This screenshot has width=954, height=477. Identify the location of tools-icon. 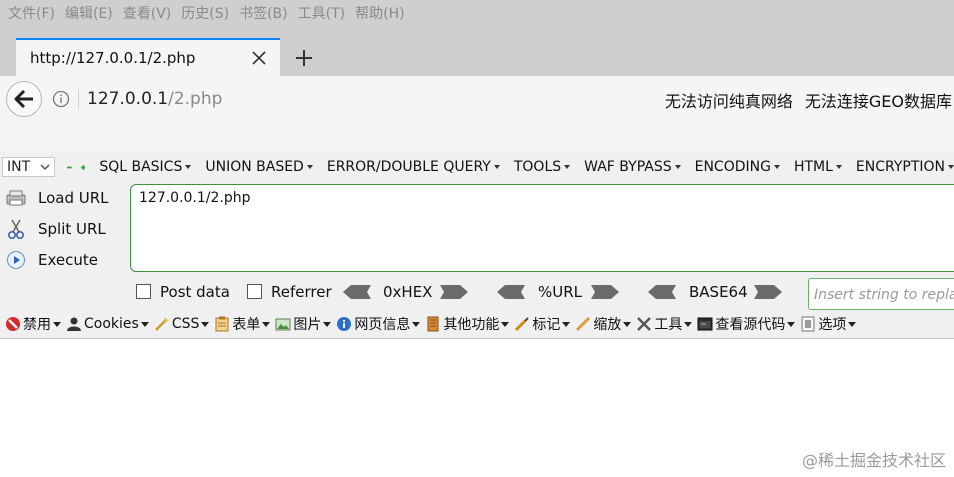
(644, 324).